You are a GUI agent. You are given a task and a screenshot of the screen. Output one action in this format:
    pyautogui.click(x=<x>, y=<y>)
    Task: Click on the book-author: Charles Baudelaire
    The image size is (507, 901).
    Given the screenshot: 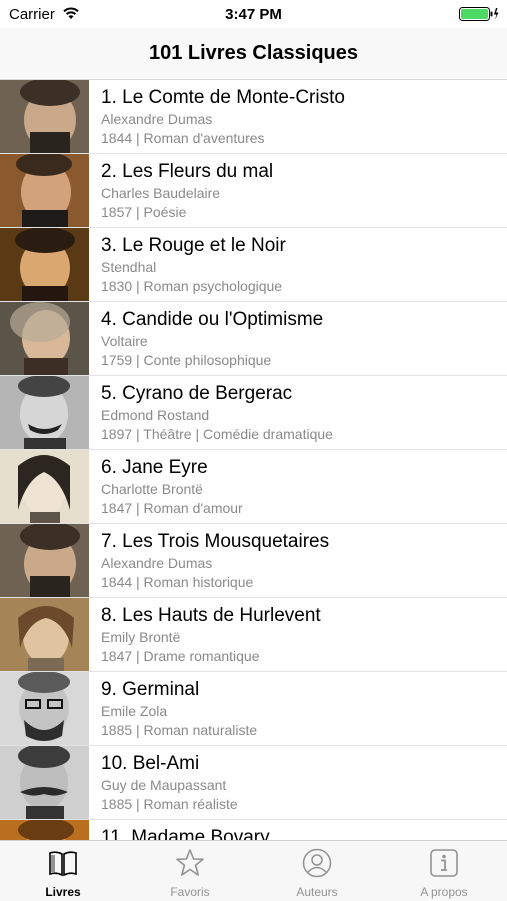 What is the action you would take?
    pyautogui.click(x=161, y=193)
    